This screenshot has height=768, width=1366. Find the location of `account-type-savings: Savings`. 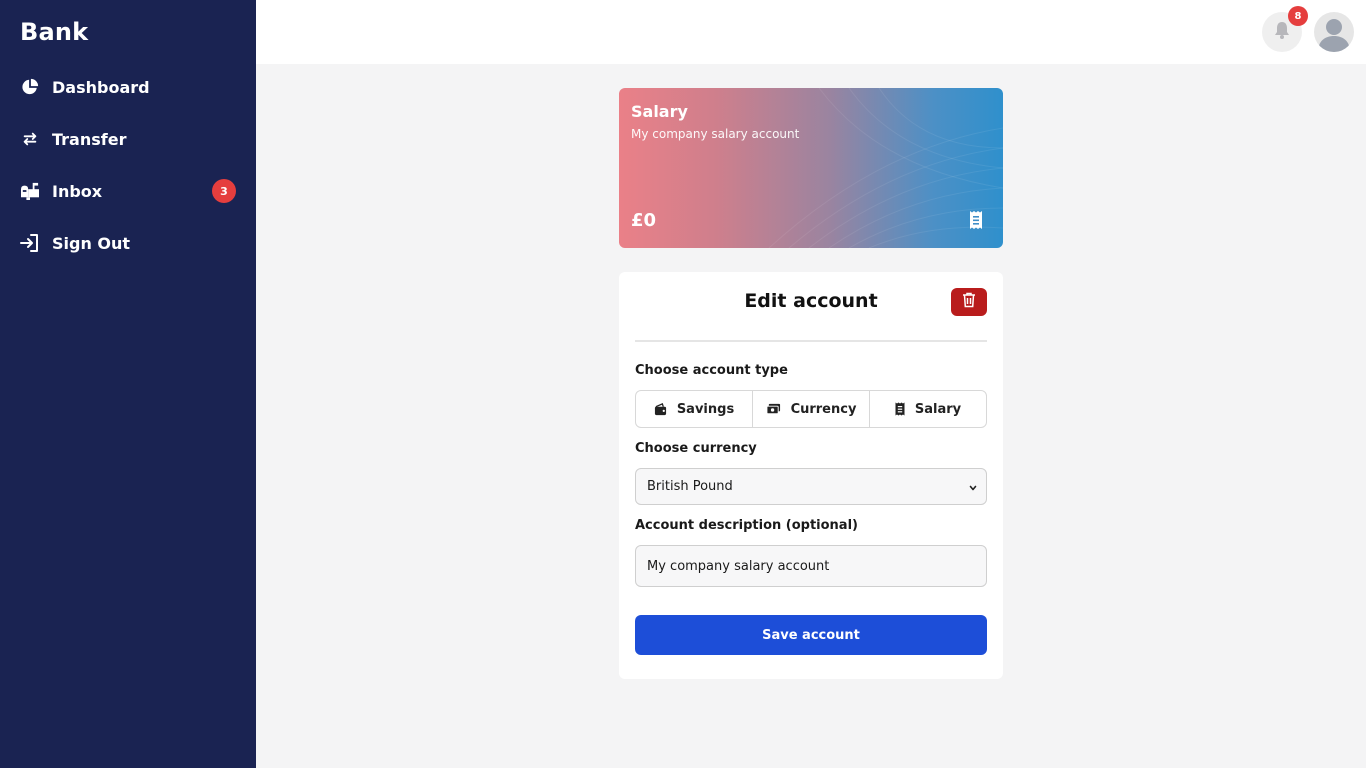

account-type-savings: Savings is located at coordinates (694, 409).